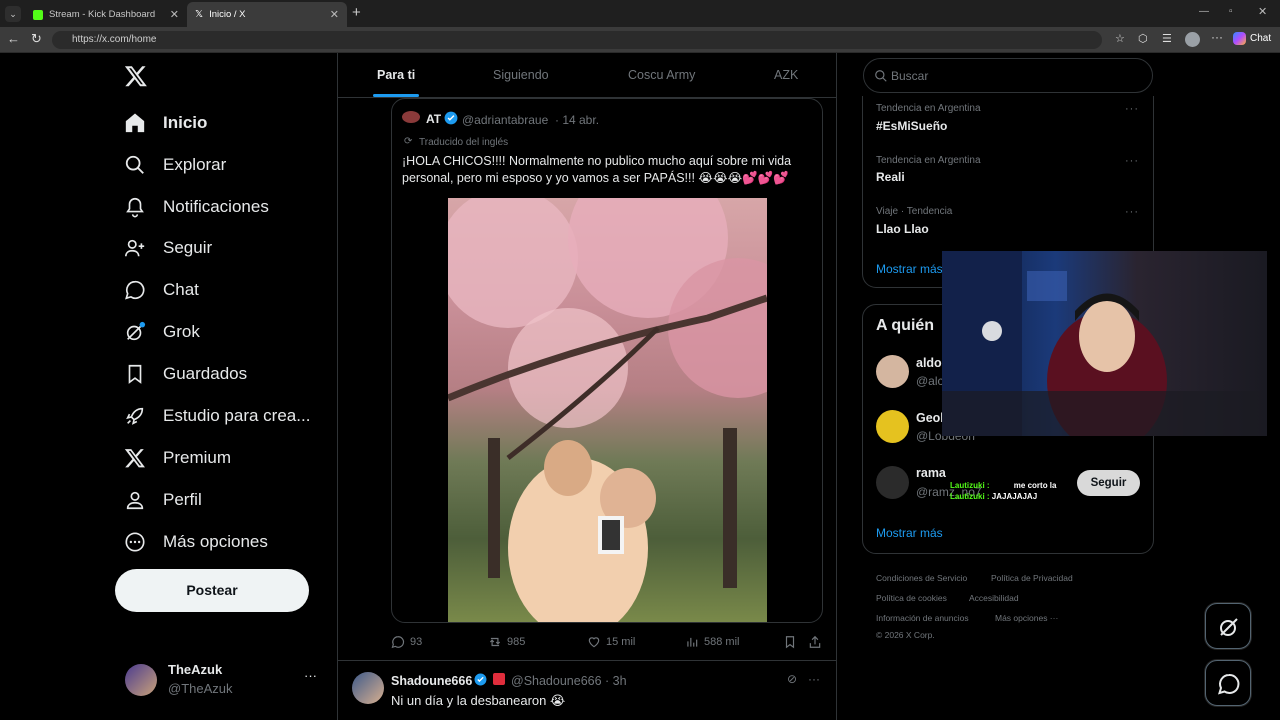 This screenshot has height=720, width=1280. Describe the element at coordinates (1204, 11) in the screenshot. I see `minimize-icon: —` at that location.